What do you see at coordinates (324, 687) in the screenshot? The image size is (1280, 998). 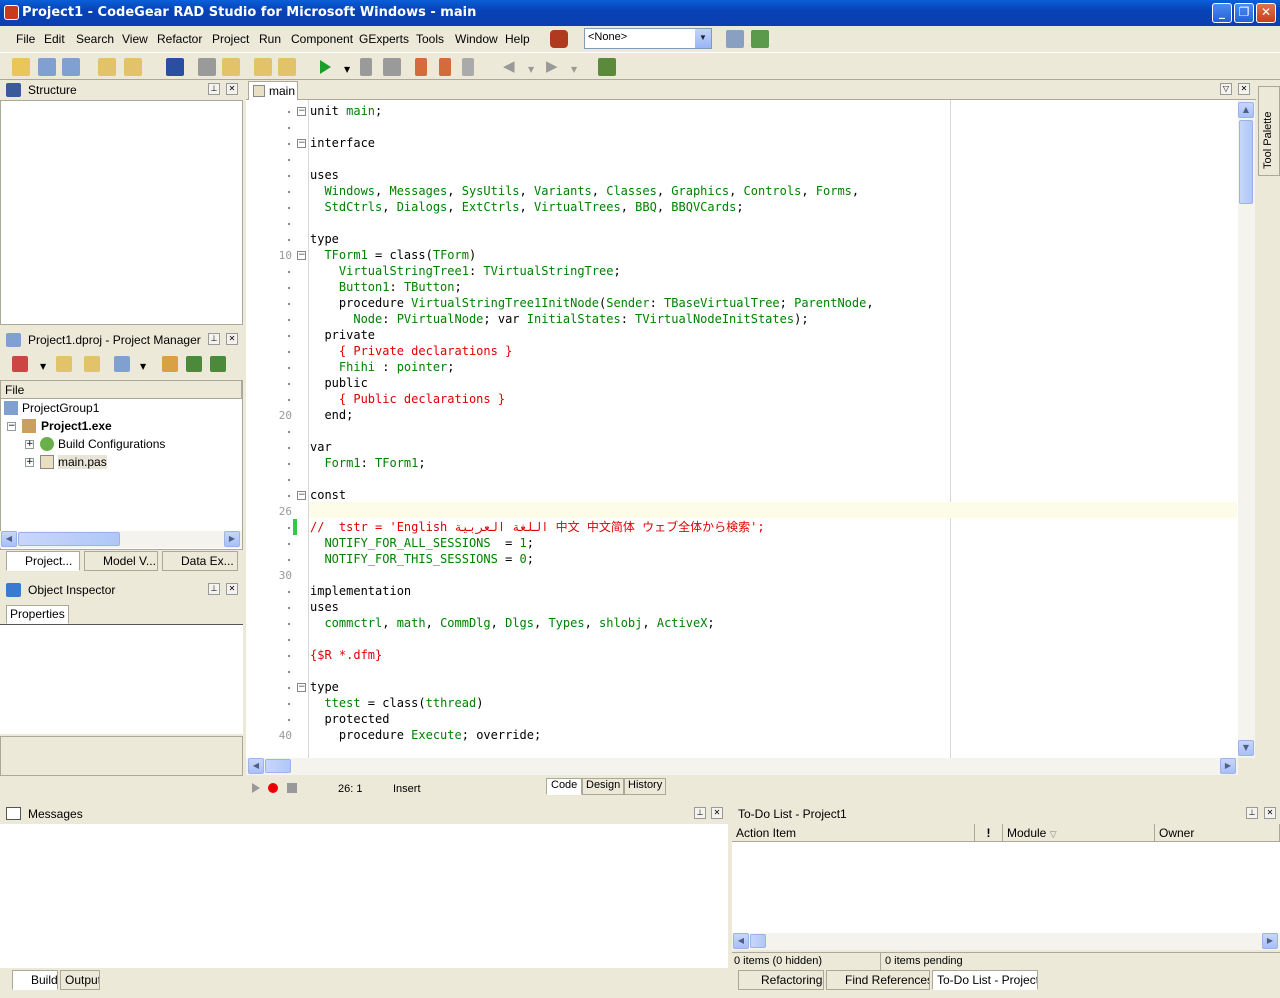 I see `code-line: type` at bounding box center [324, 687].